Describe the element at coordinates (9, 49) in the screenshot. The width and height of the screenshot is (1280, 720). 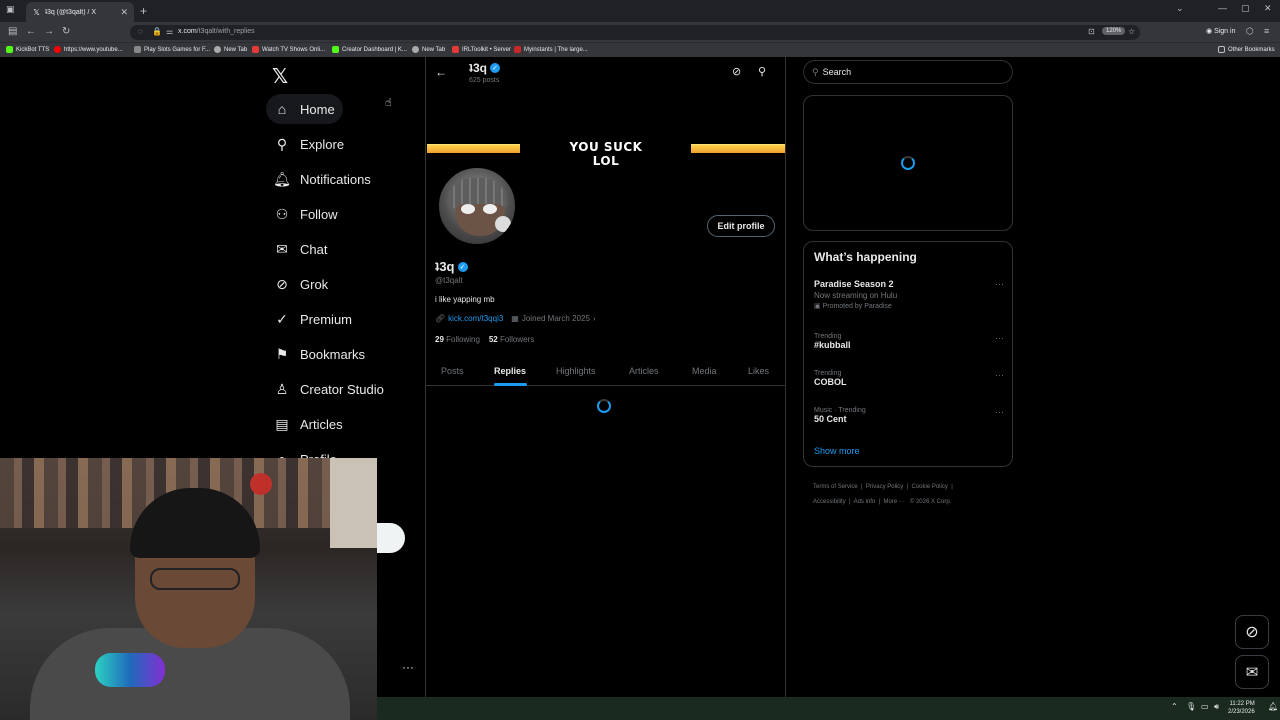
I see `kick-icon` at that location.